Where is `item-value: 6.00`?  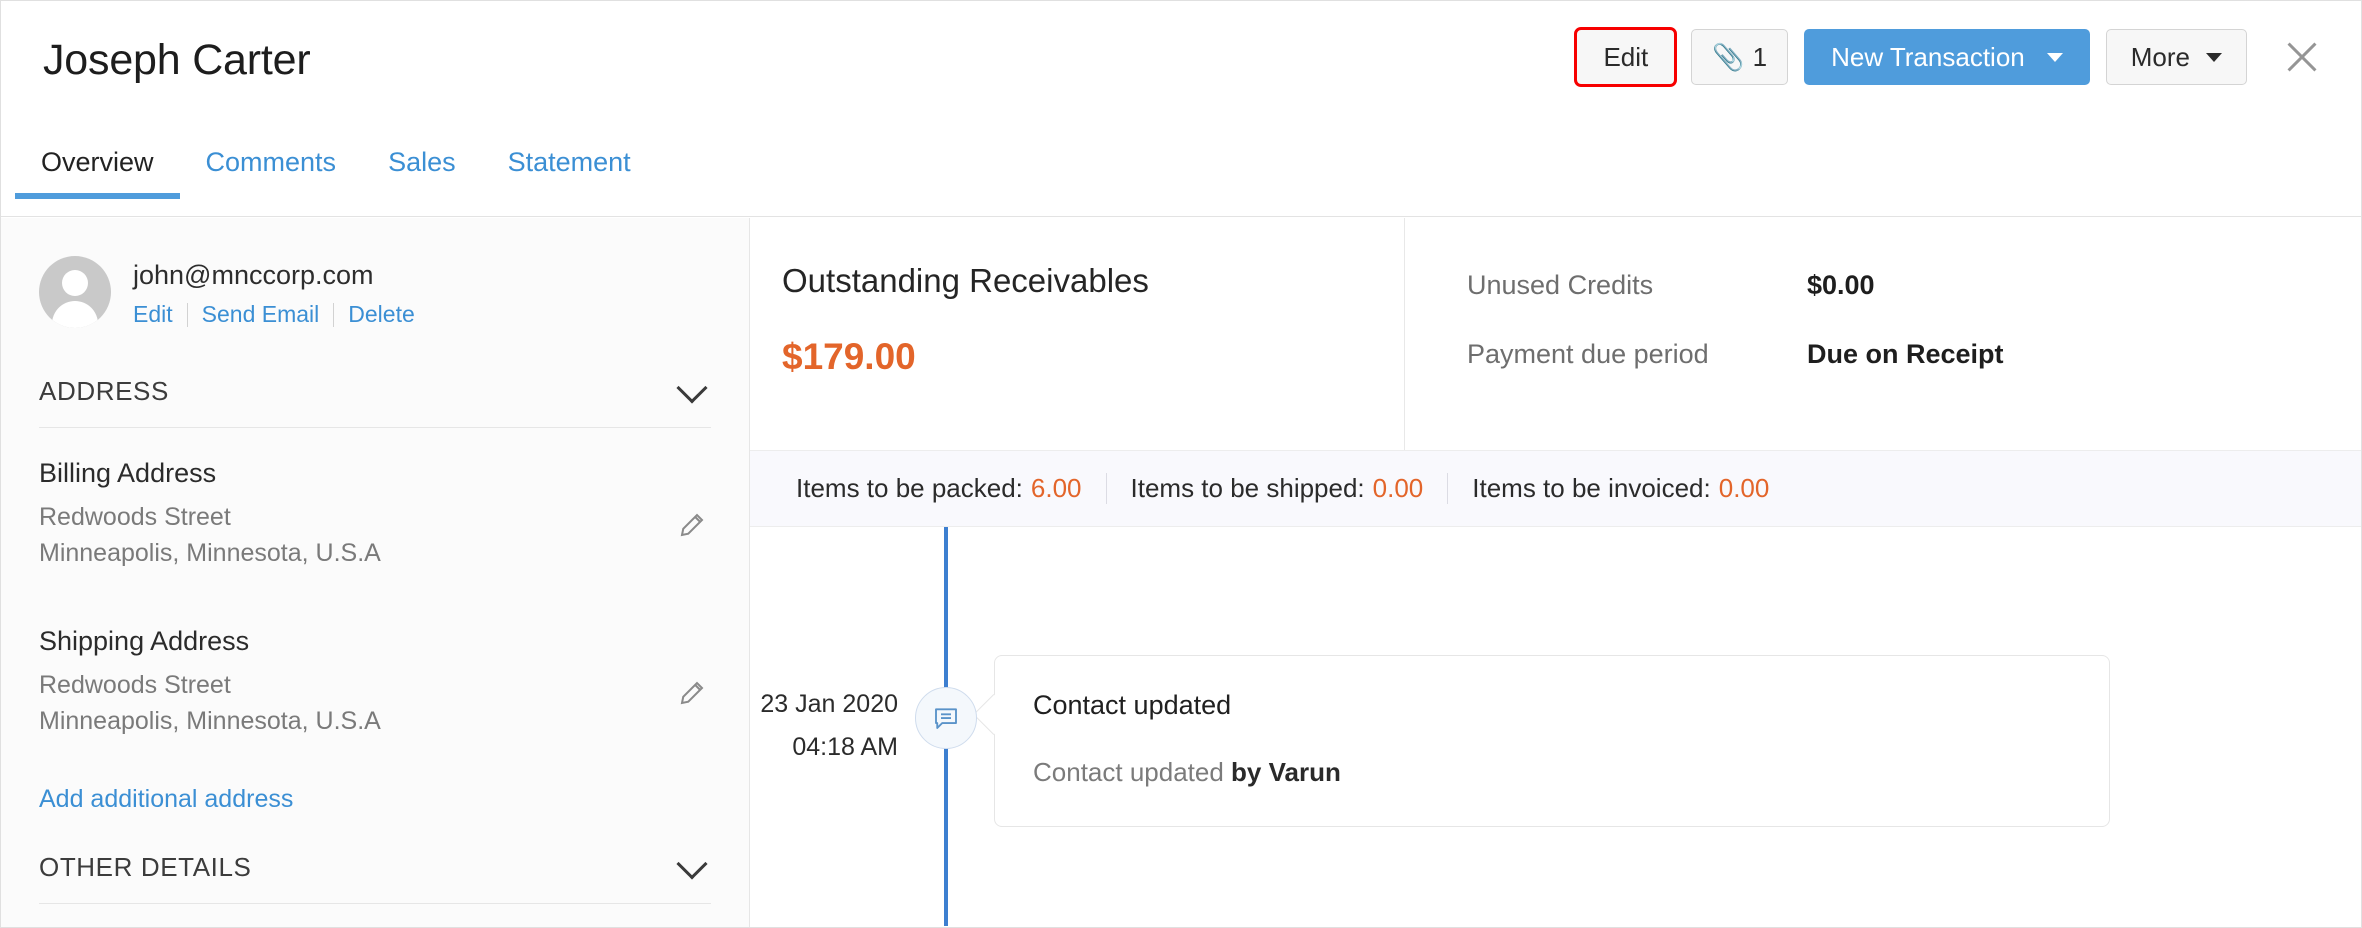
item-value: 6.00 is located at coordinates (1056, 488).